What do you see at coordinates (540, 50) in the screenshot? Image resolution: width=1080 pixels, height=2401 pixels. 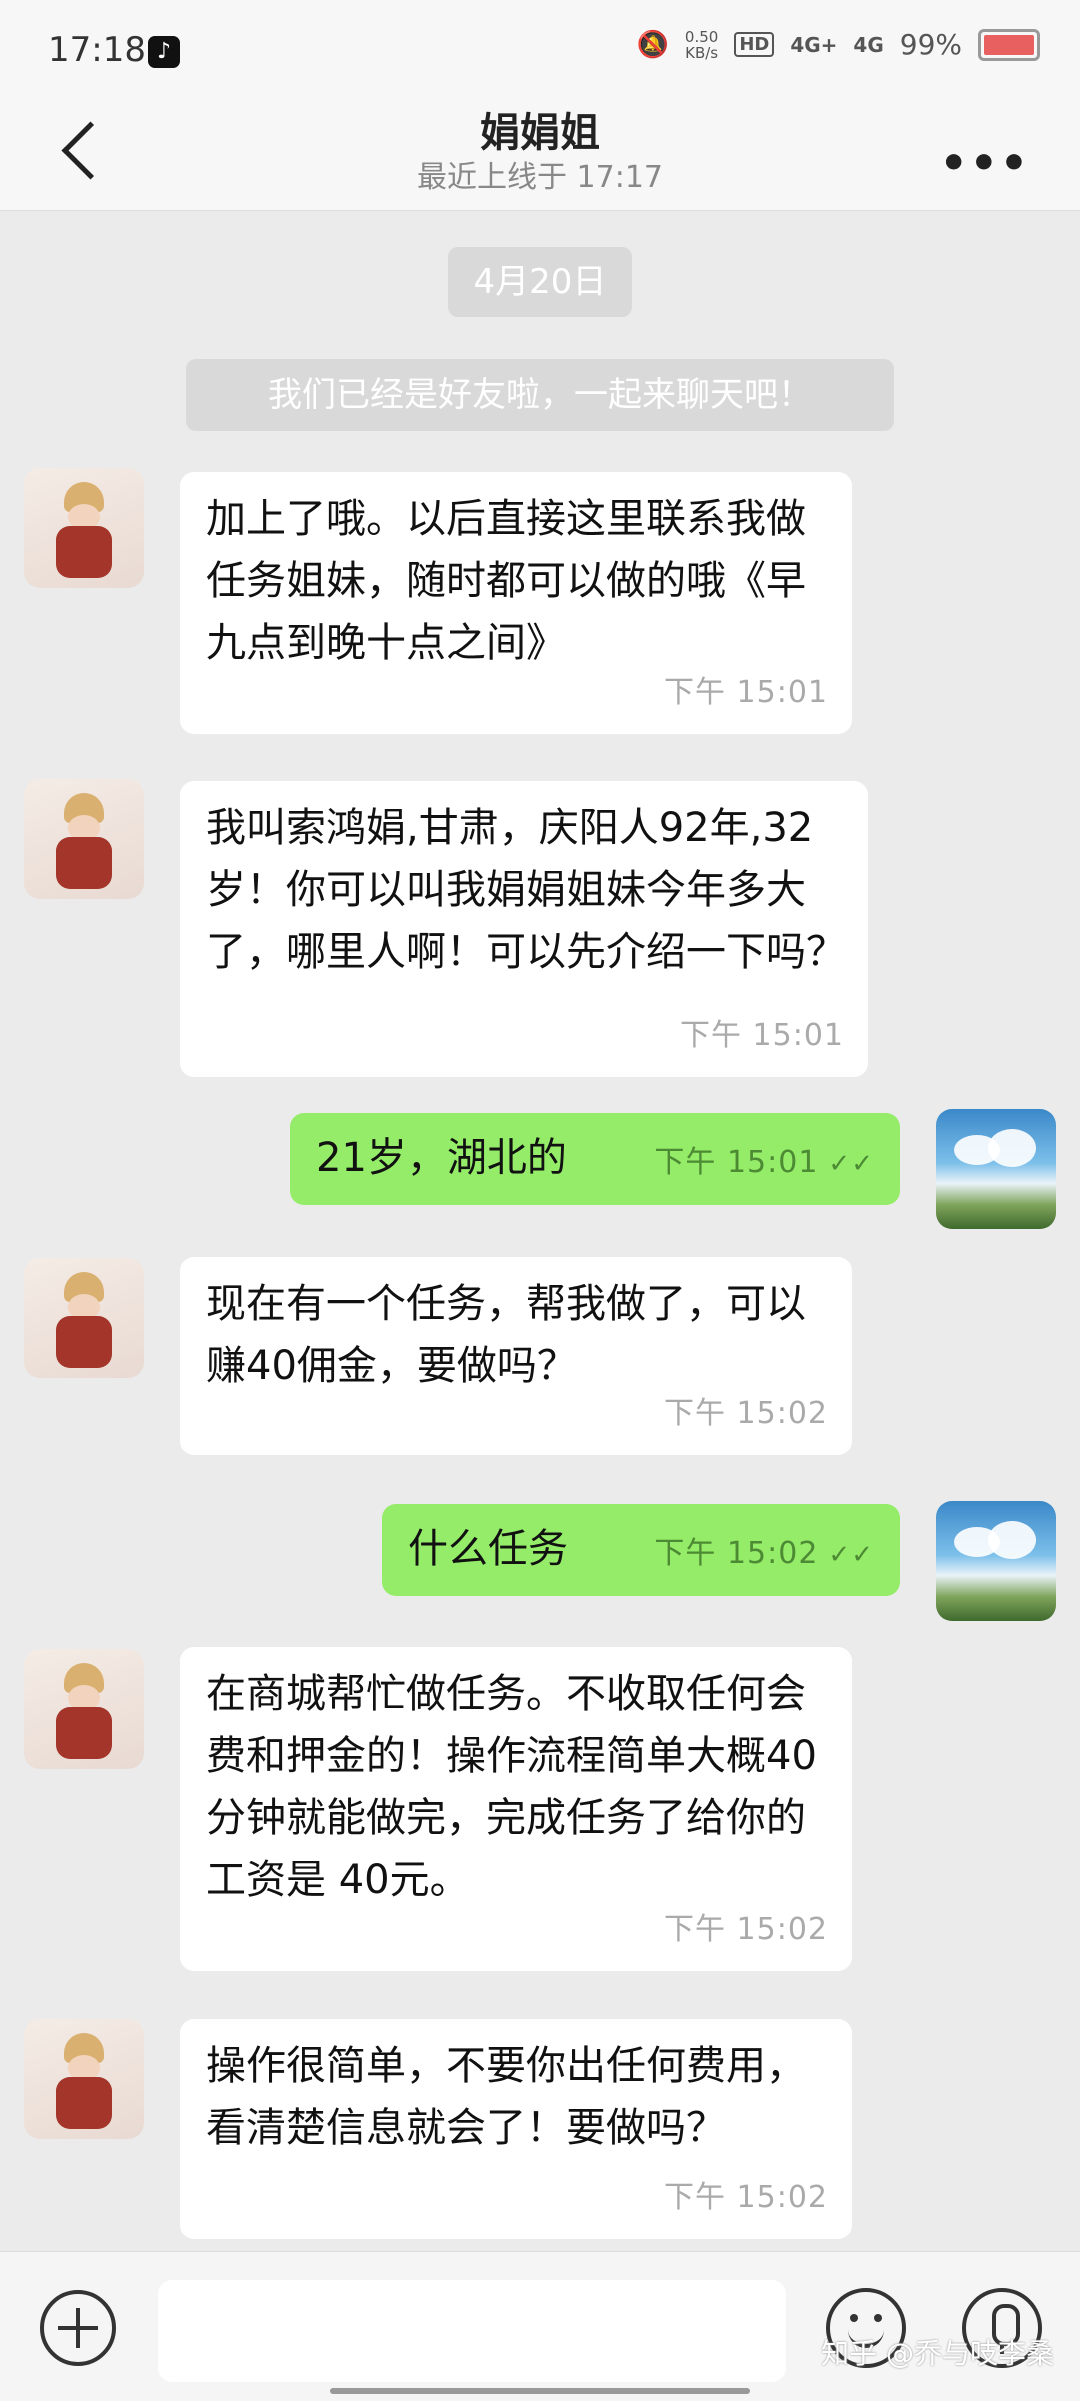 I see `status-bar: 17:18 ♪ 🔕 0.50 KB/s HD 4G+ 4G 99%` at bounding box center [540, 50].